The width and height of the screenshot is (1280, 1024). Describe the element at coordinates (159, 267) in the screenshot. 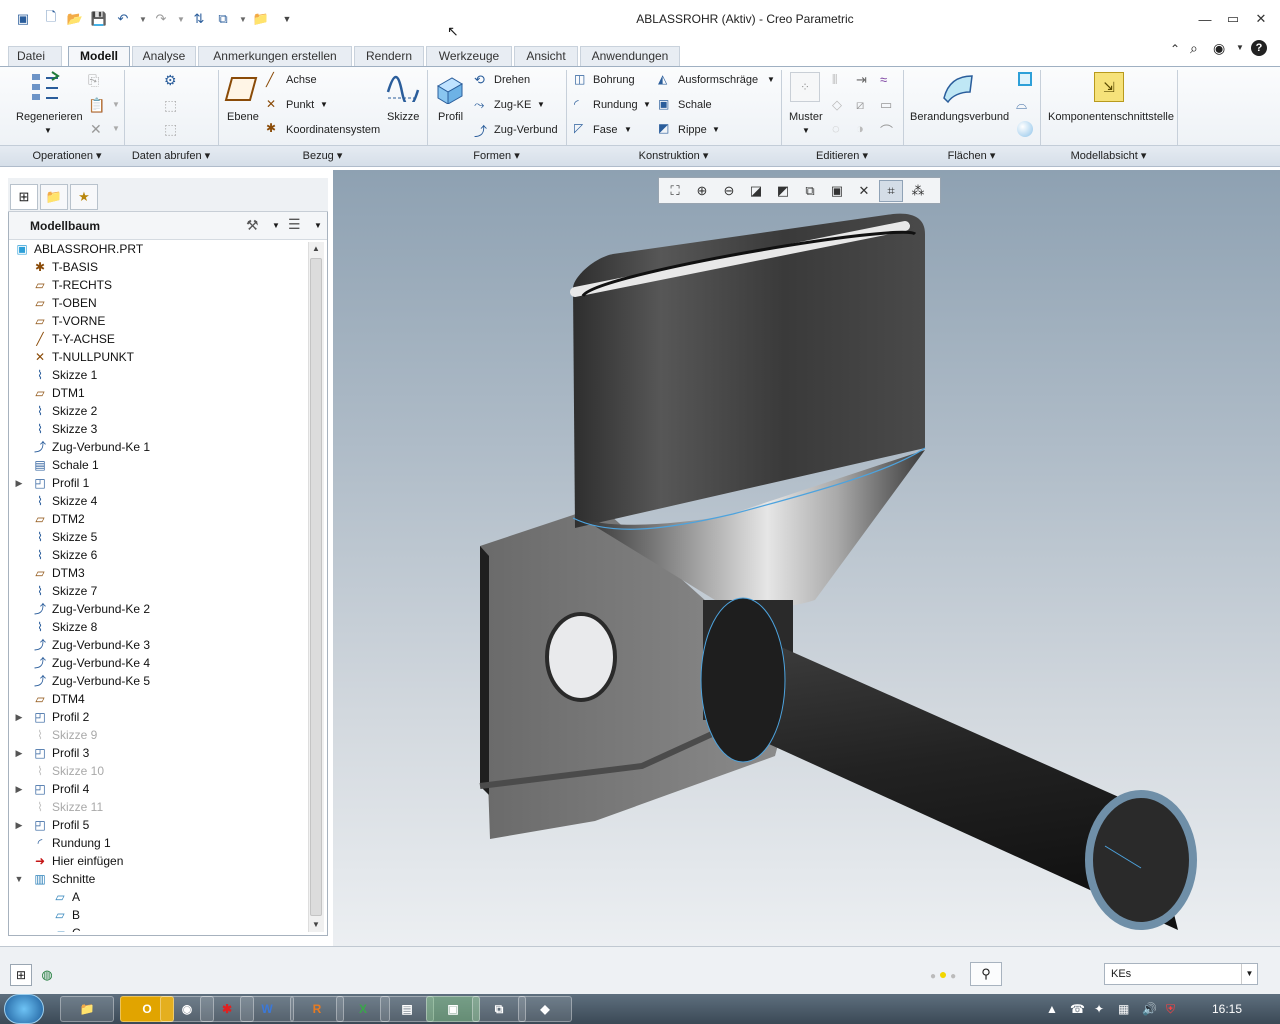

I see `tree-item: ✱ T-BASIS` at that location.